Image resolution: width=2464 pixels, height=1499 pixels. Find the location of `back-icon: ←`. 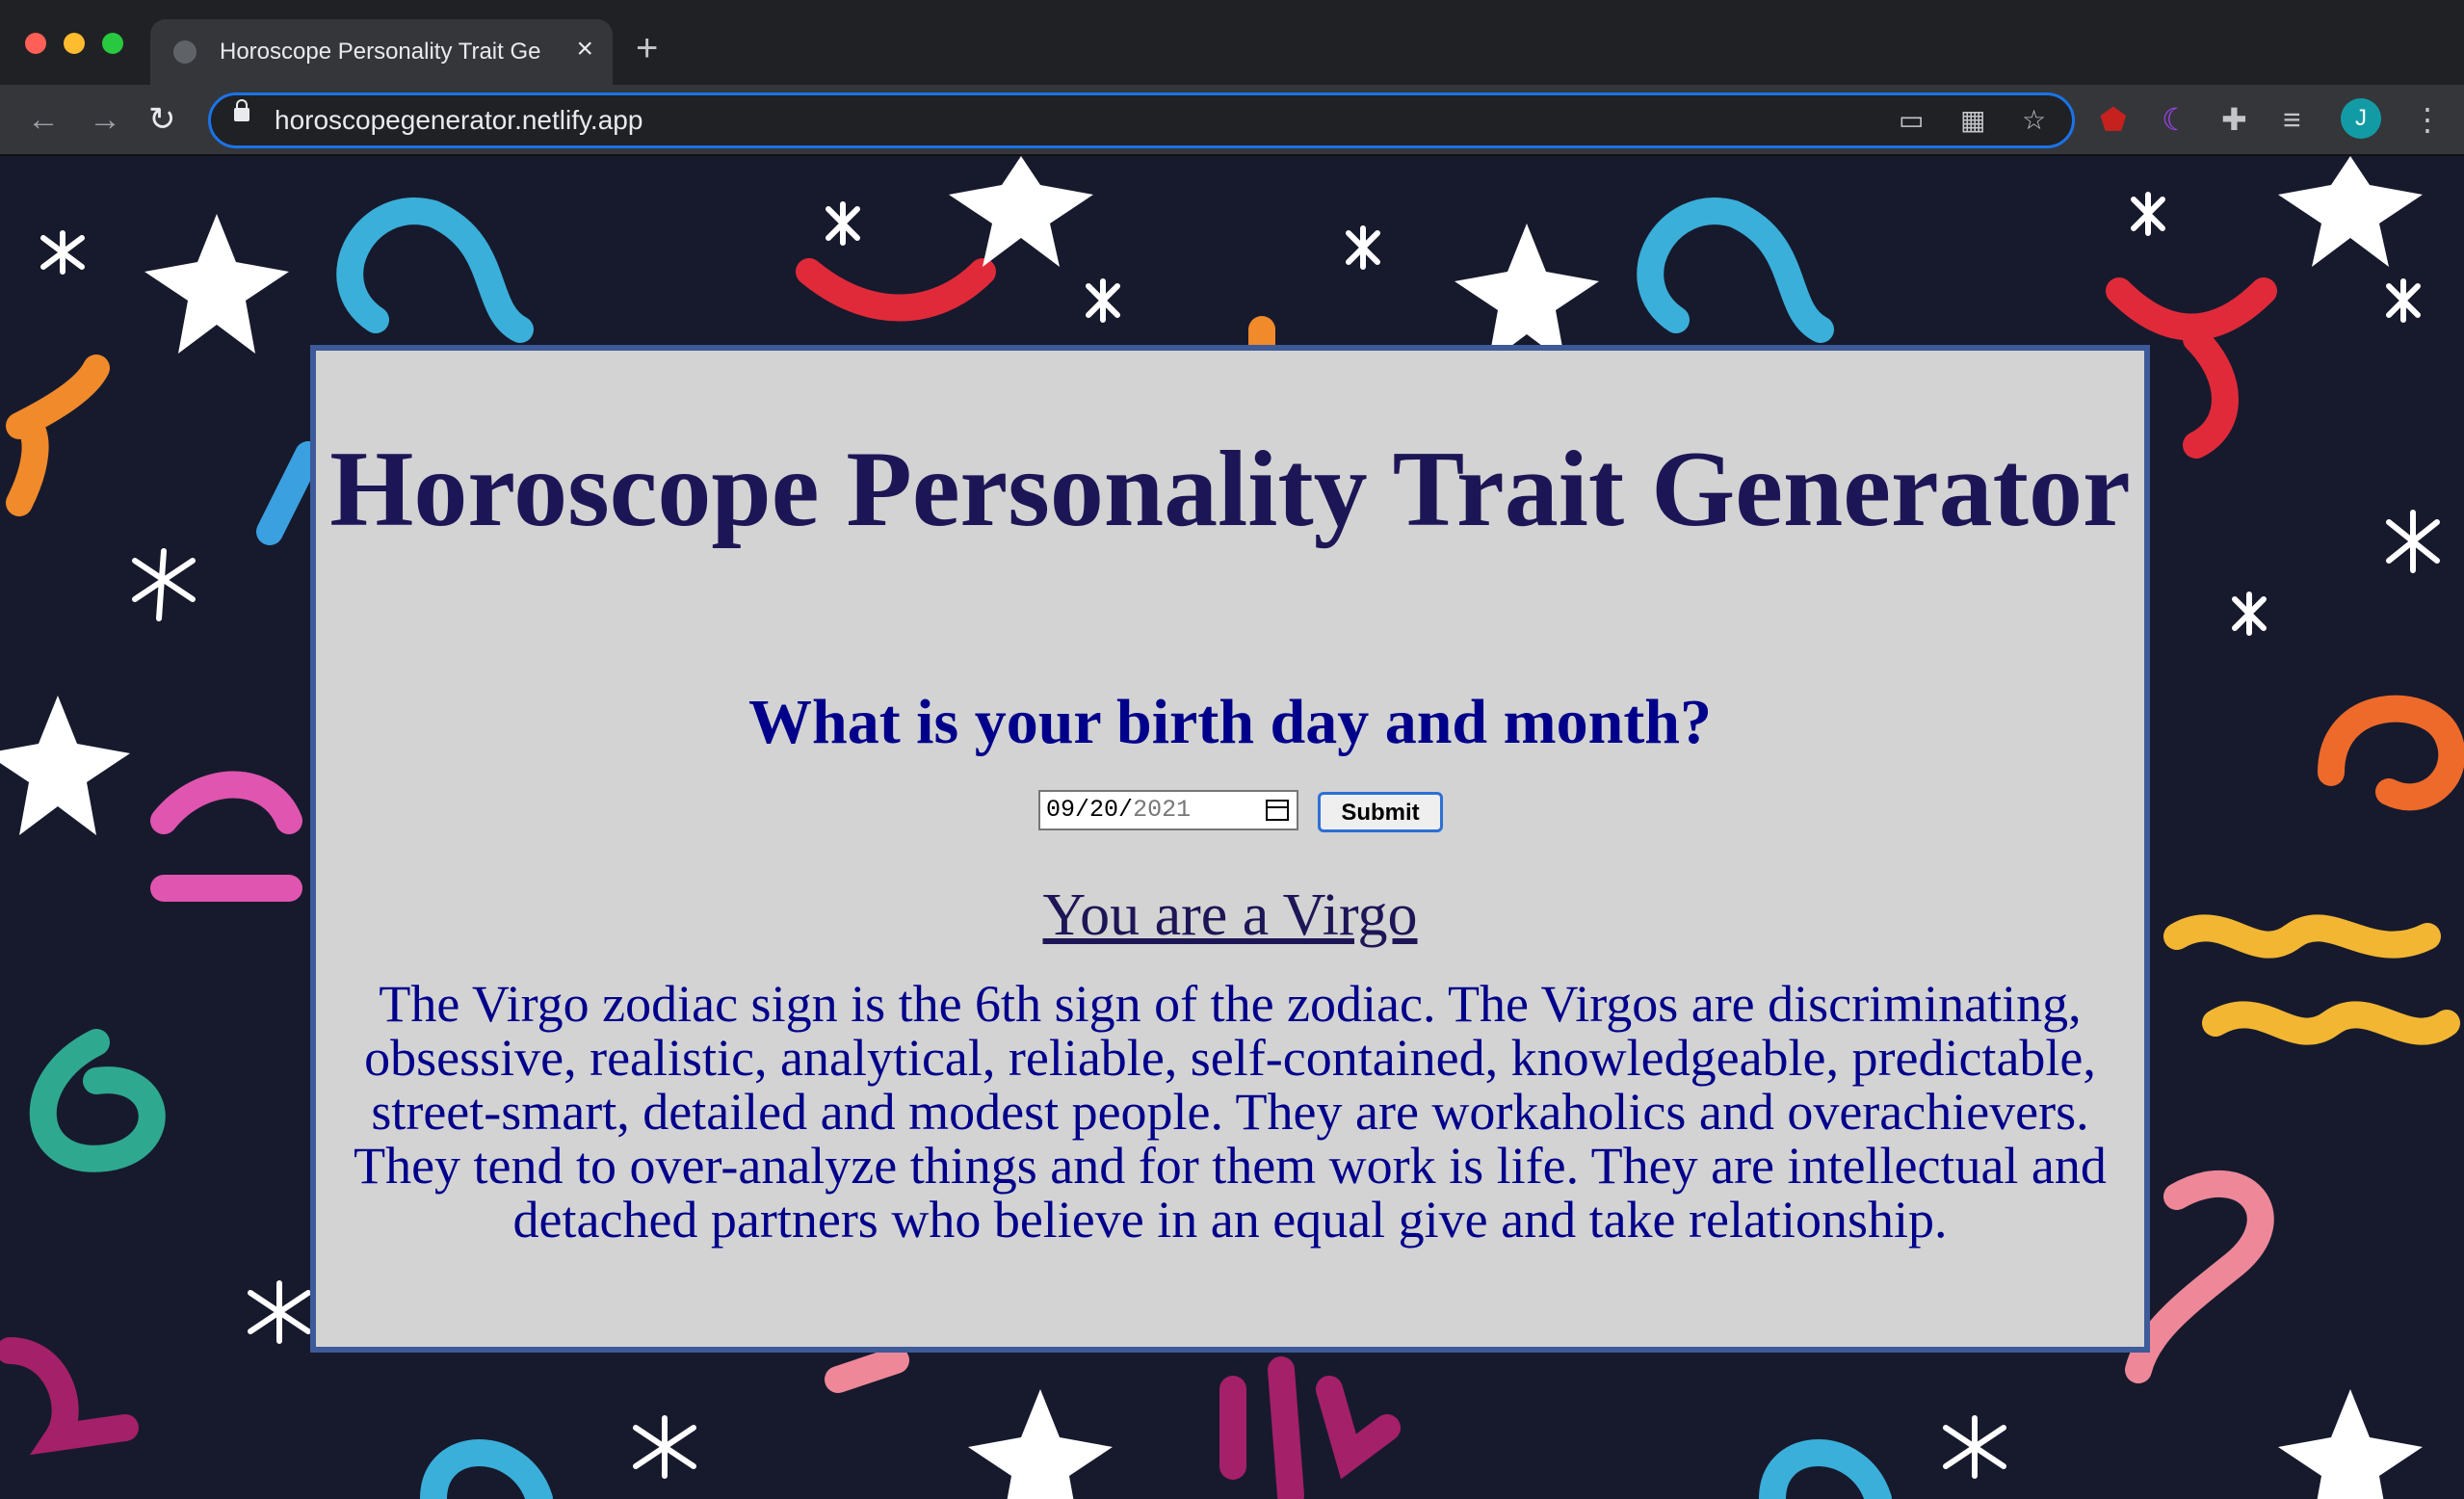

back-icon: ← is located at coordinates (44, 120).